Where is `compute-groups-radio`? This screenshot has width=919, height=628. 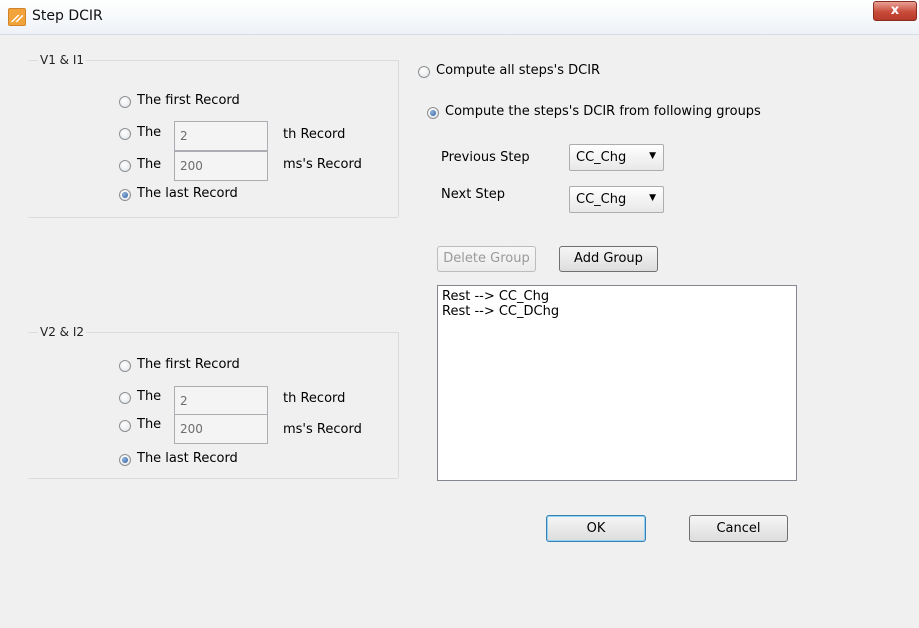 compute-groups-radio is located at coordinates (433, 113).